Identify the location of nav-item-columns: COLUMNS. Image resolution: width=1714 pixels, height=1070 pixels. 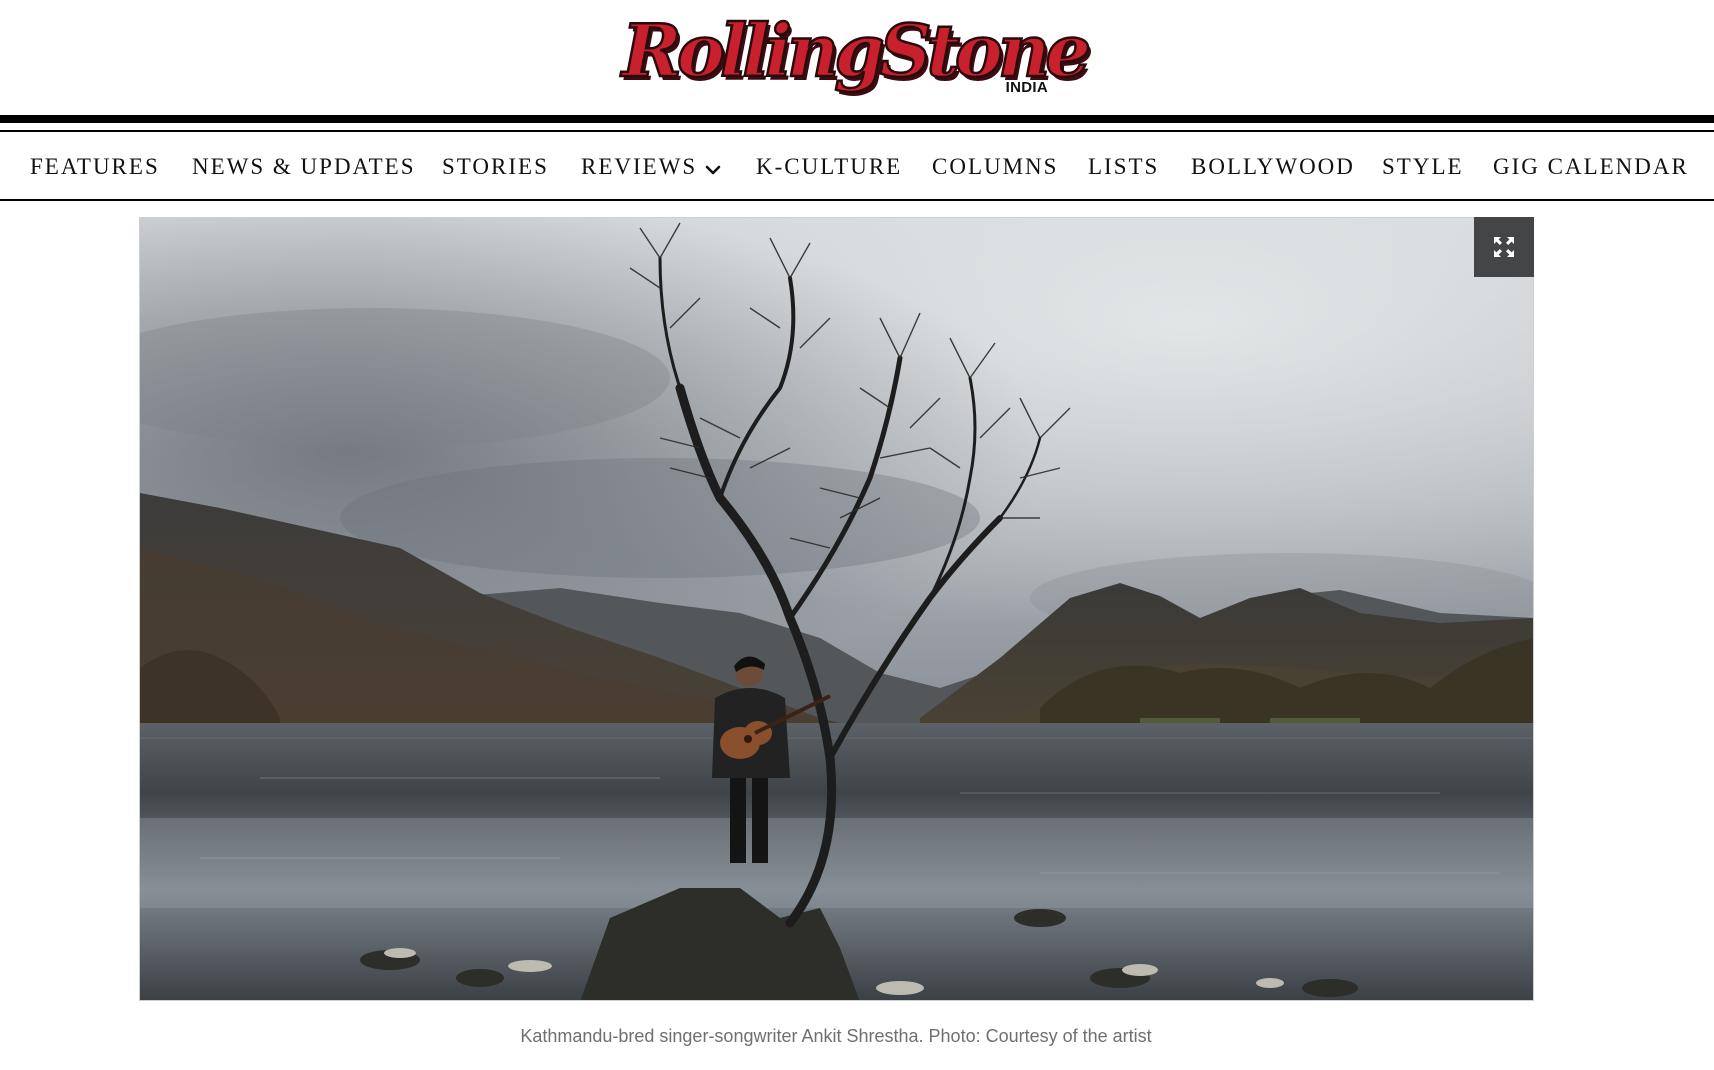
(995, 167).